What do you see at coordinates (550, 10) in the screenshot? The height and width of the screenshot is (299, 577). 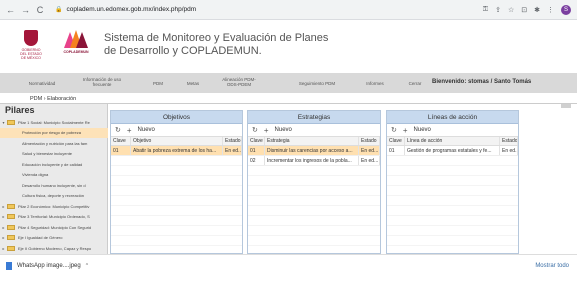 I see `menu-dots-icon: ⋮` at bounding box center [550, 10].